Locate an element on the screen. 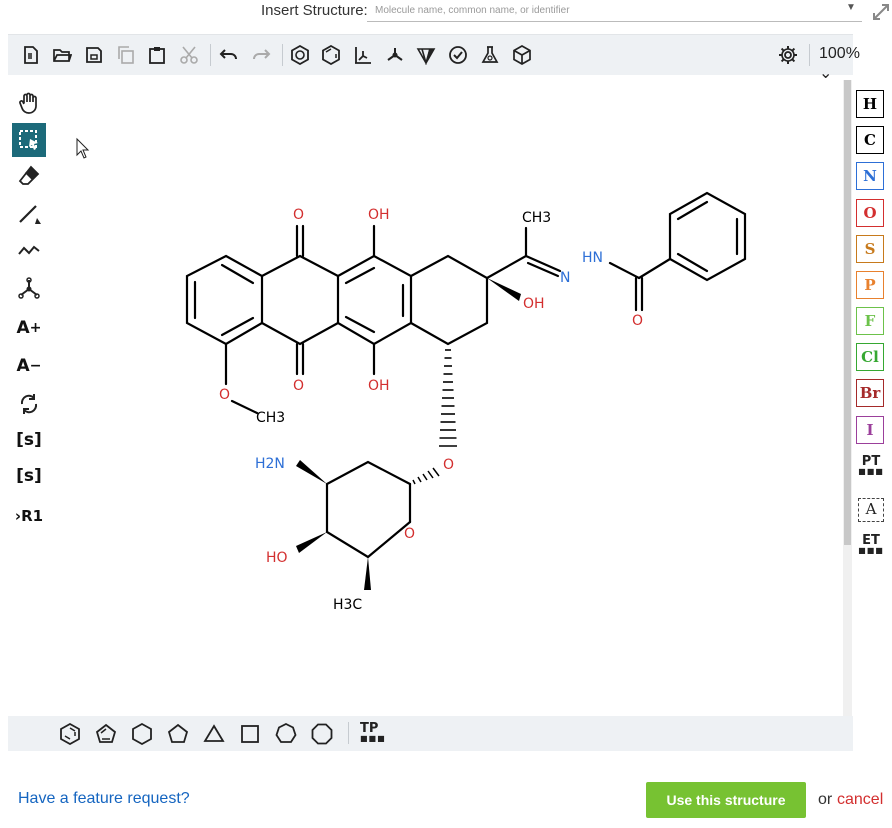 The width and height of the screenshot is (892, 828). sgroup-add-label: [s] is located at coordinates (29, 476).